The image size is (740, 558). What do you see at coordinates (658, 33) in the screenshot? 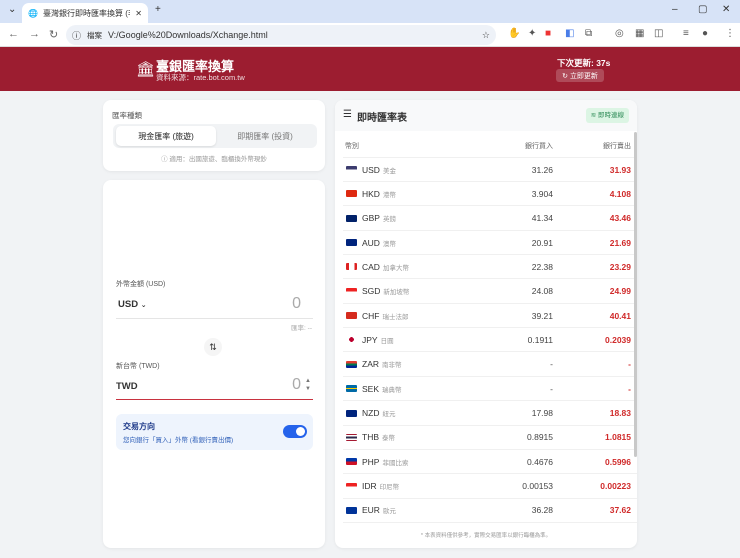
I see `reader-icon: ◫` at bounding box center [658, 33].